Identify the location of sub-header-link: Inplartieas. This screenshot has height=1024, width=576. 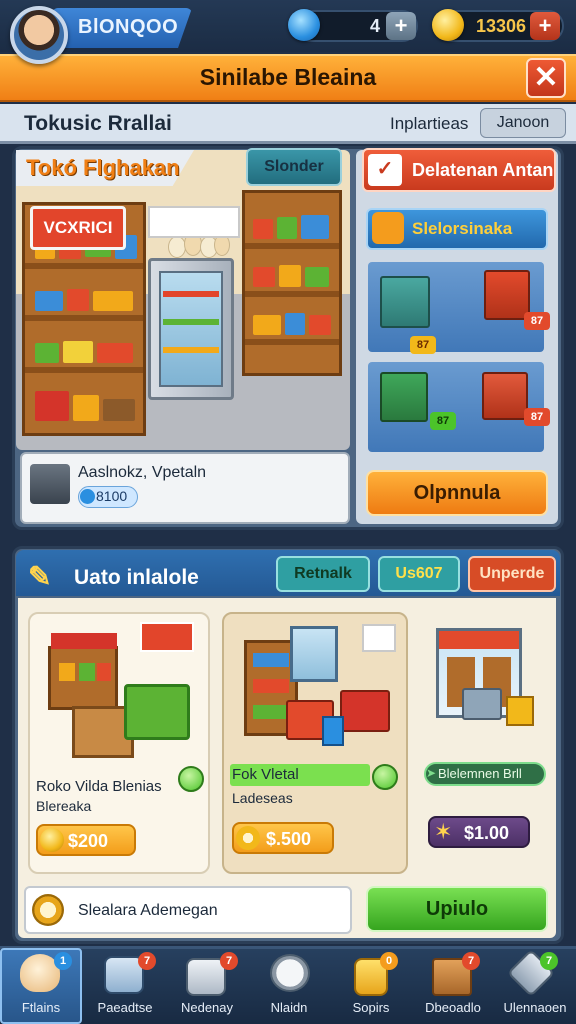
(429, 124).